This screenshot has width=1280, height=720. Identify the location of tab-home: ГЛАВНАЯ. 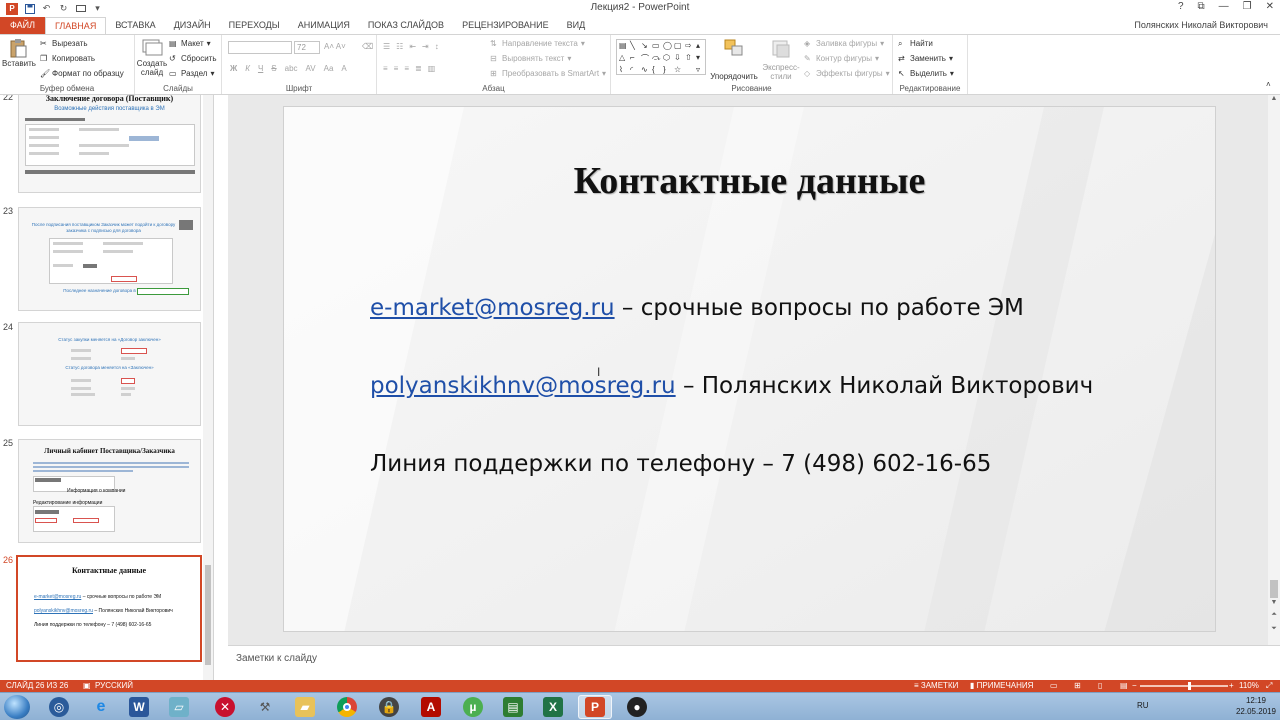
(76, 25).